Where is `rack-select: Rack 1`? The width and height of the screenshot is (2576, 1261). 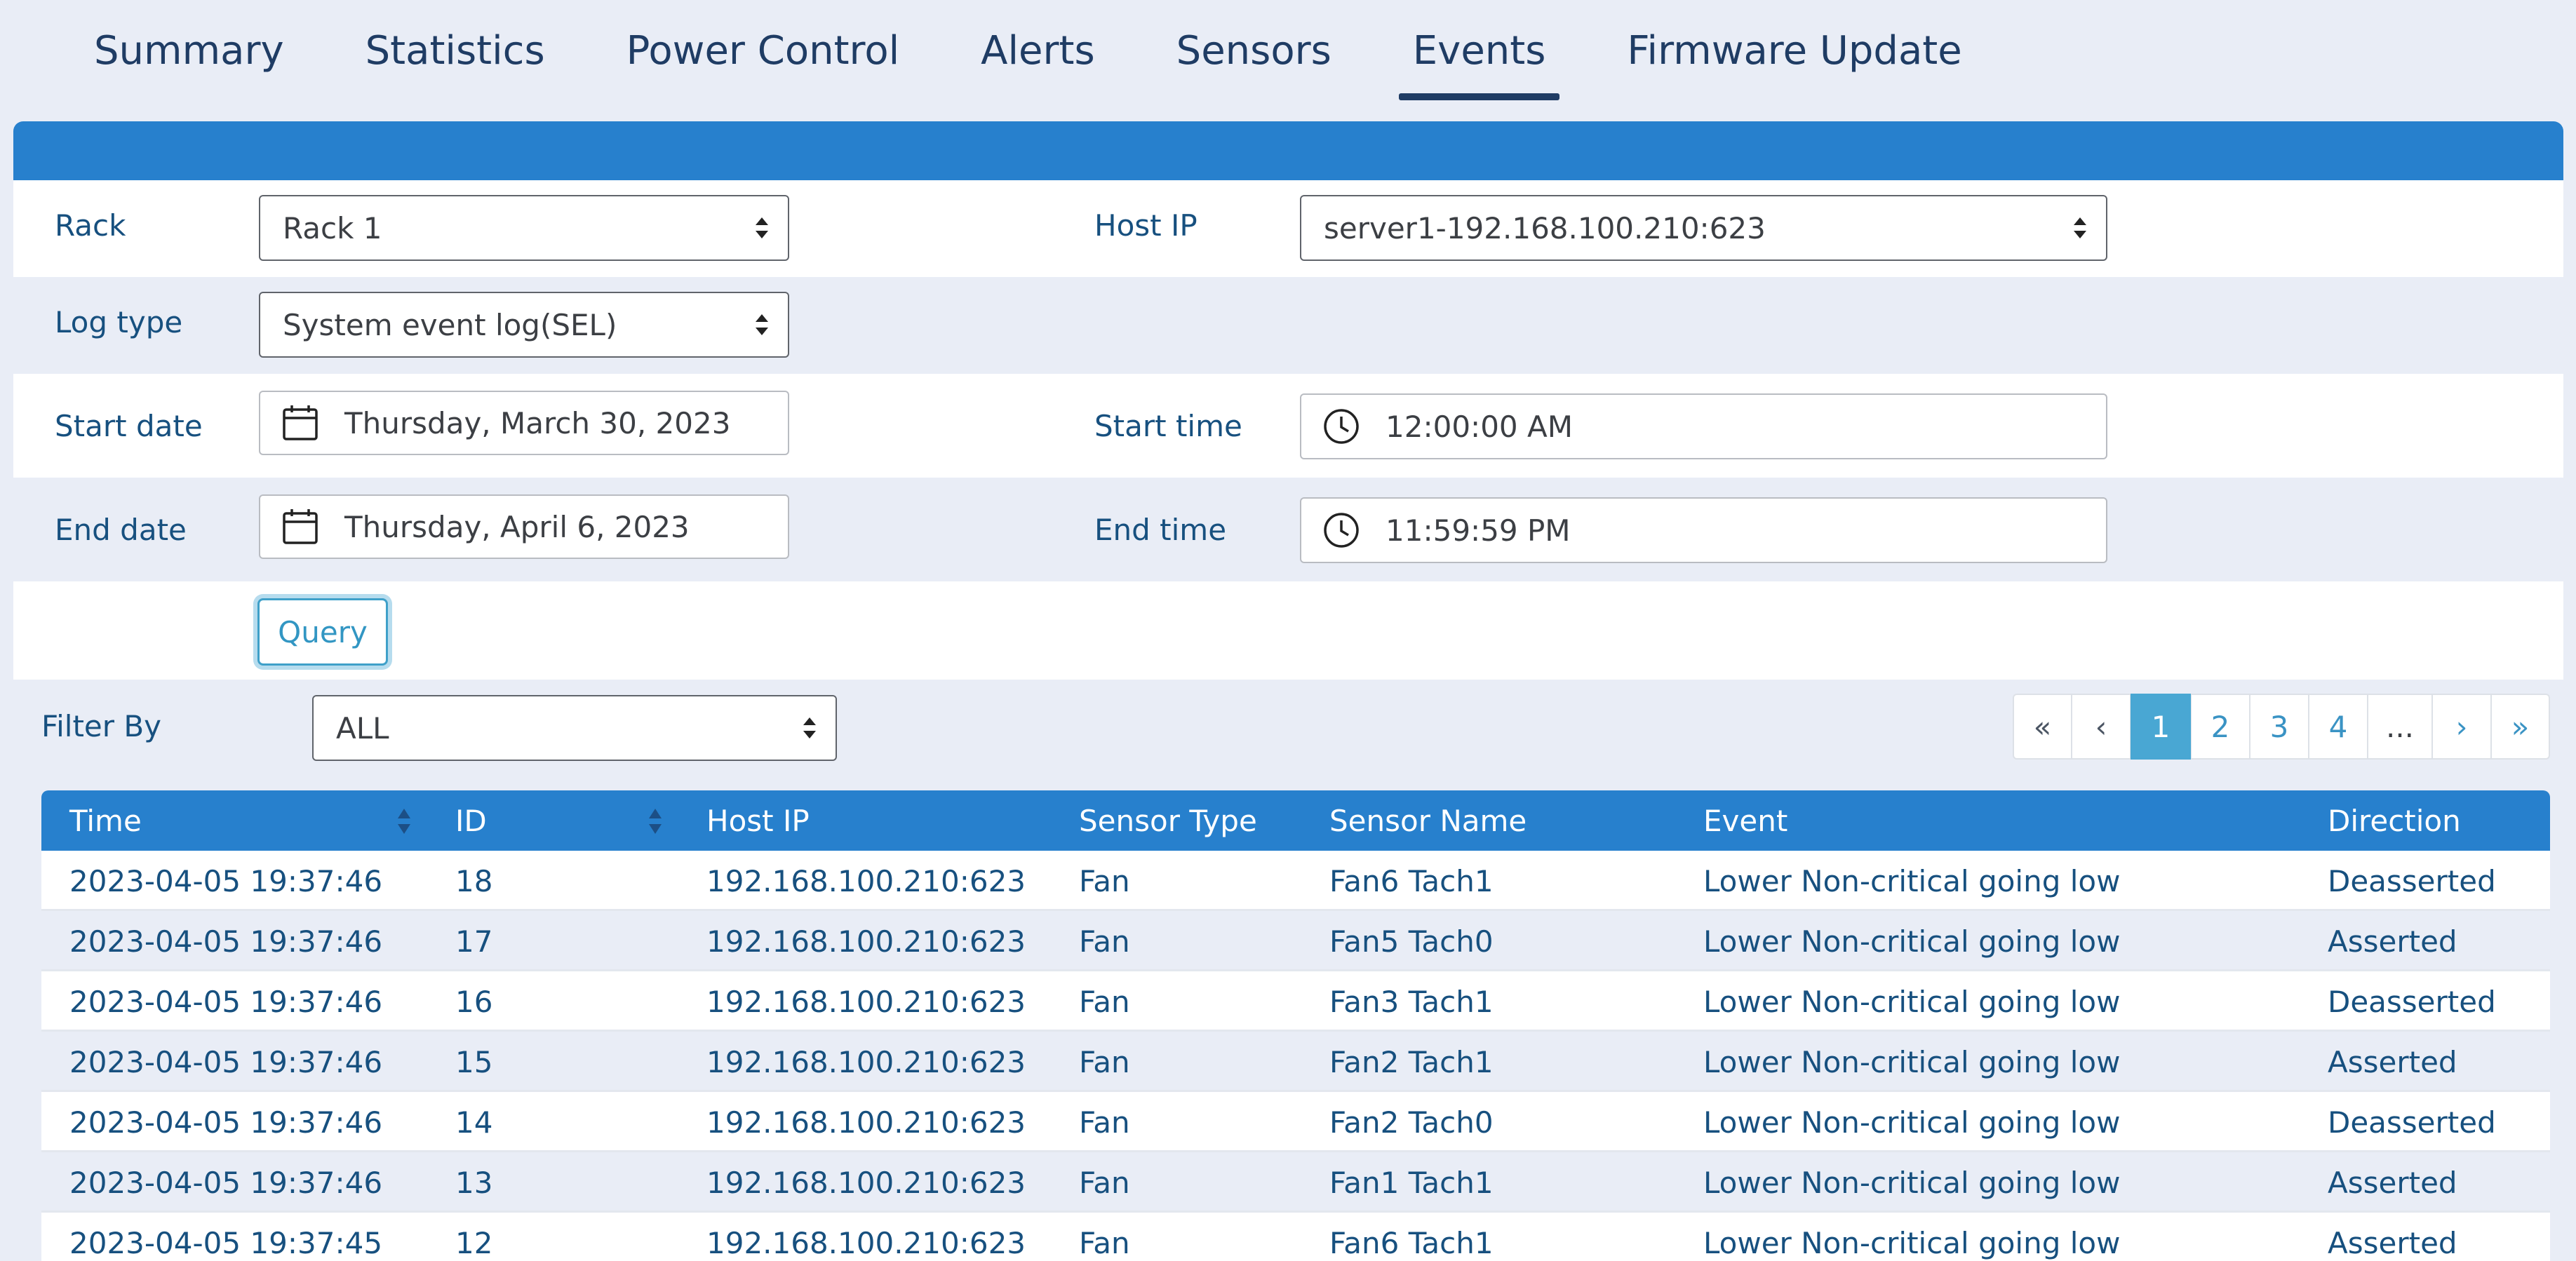
rack-select: Rack 1 is located at coordinates (524, 228).